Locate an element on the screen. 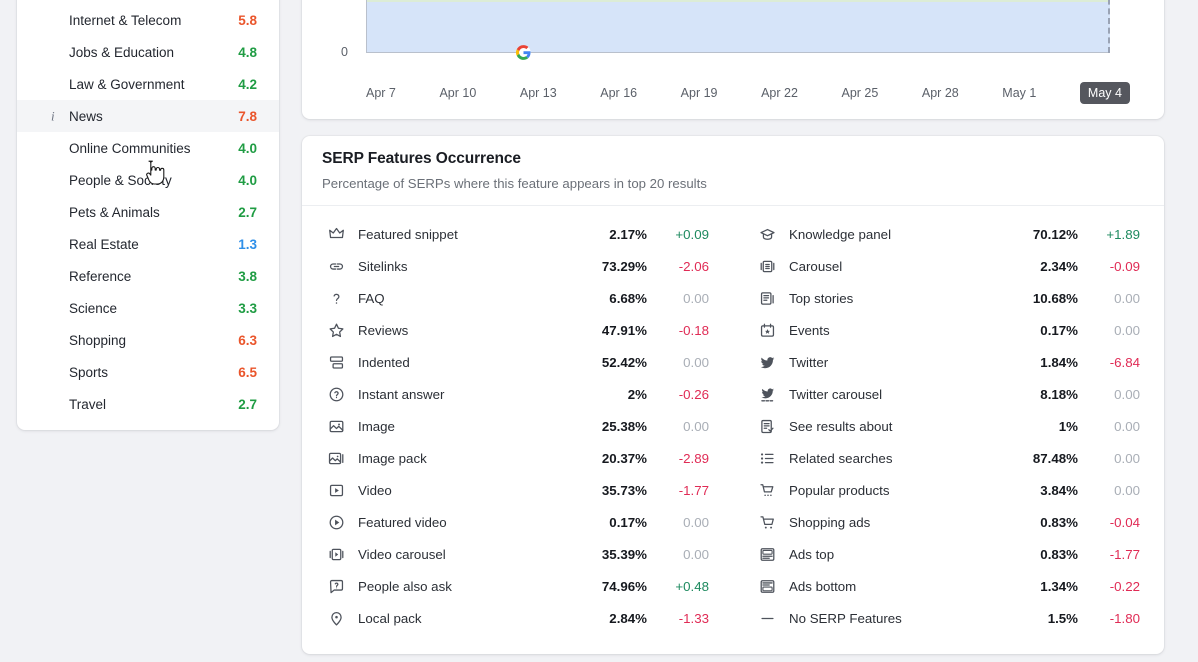  serp-feature-label: Top stories is located at coordinates (821, 298).